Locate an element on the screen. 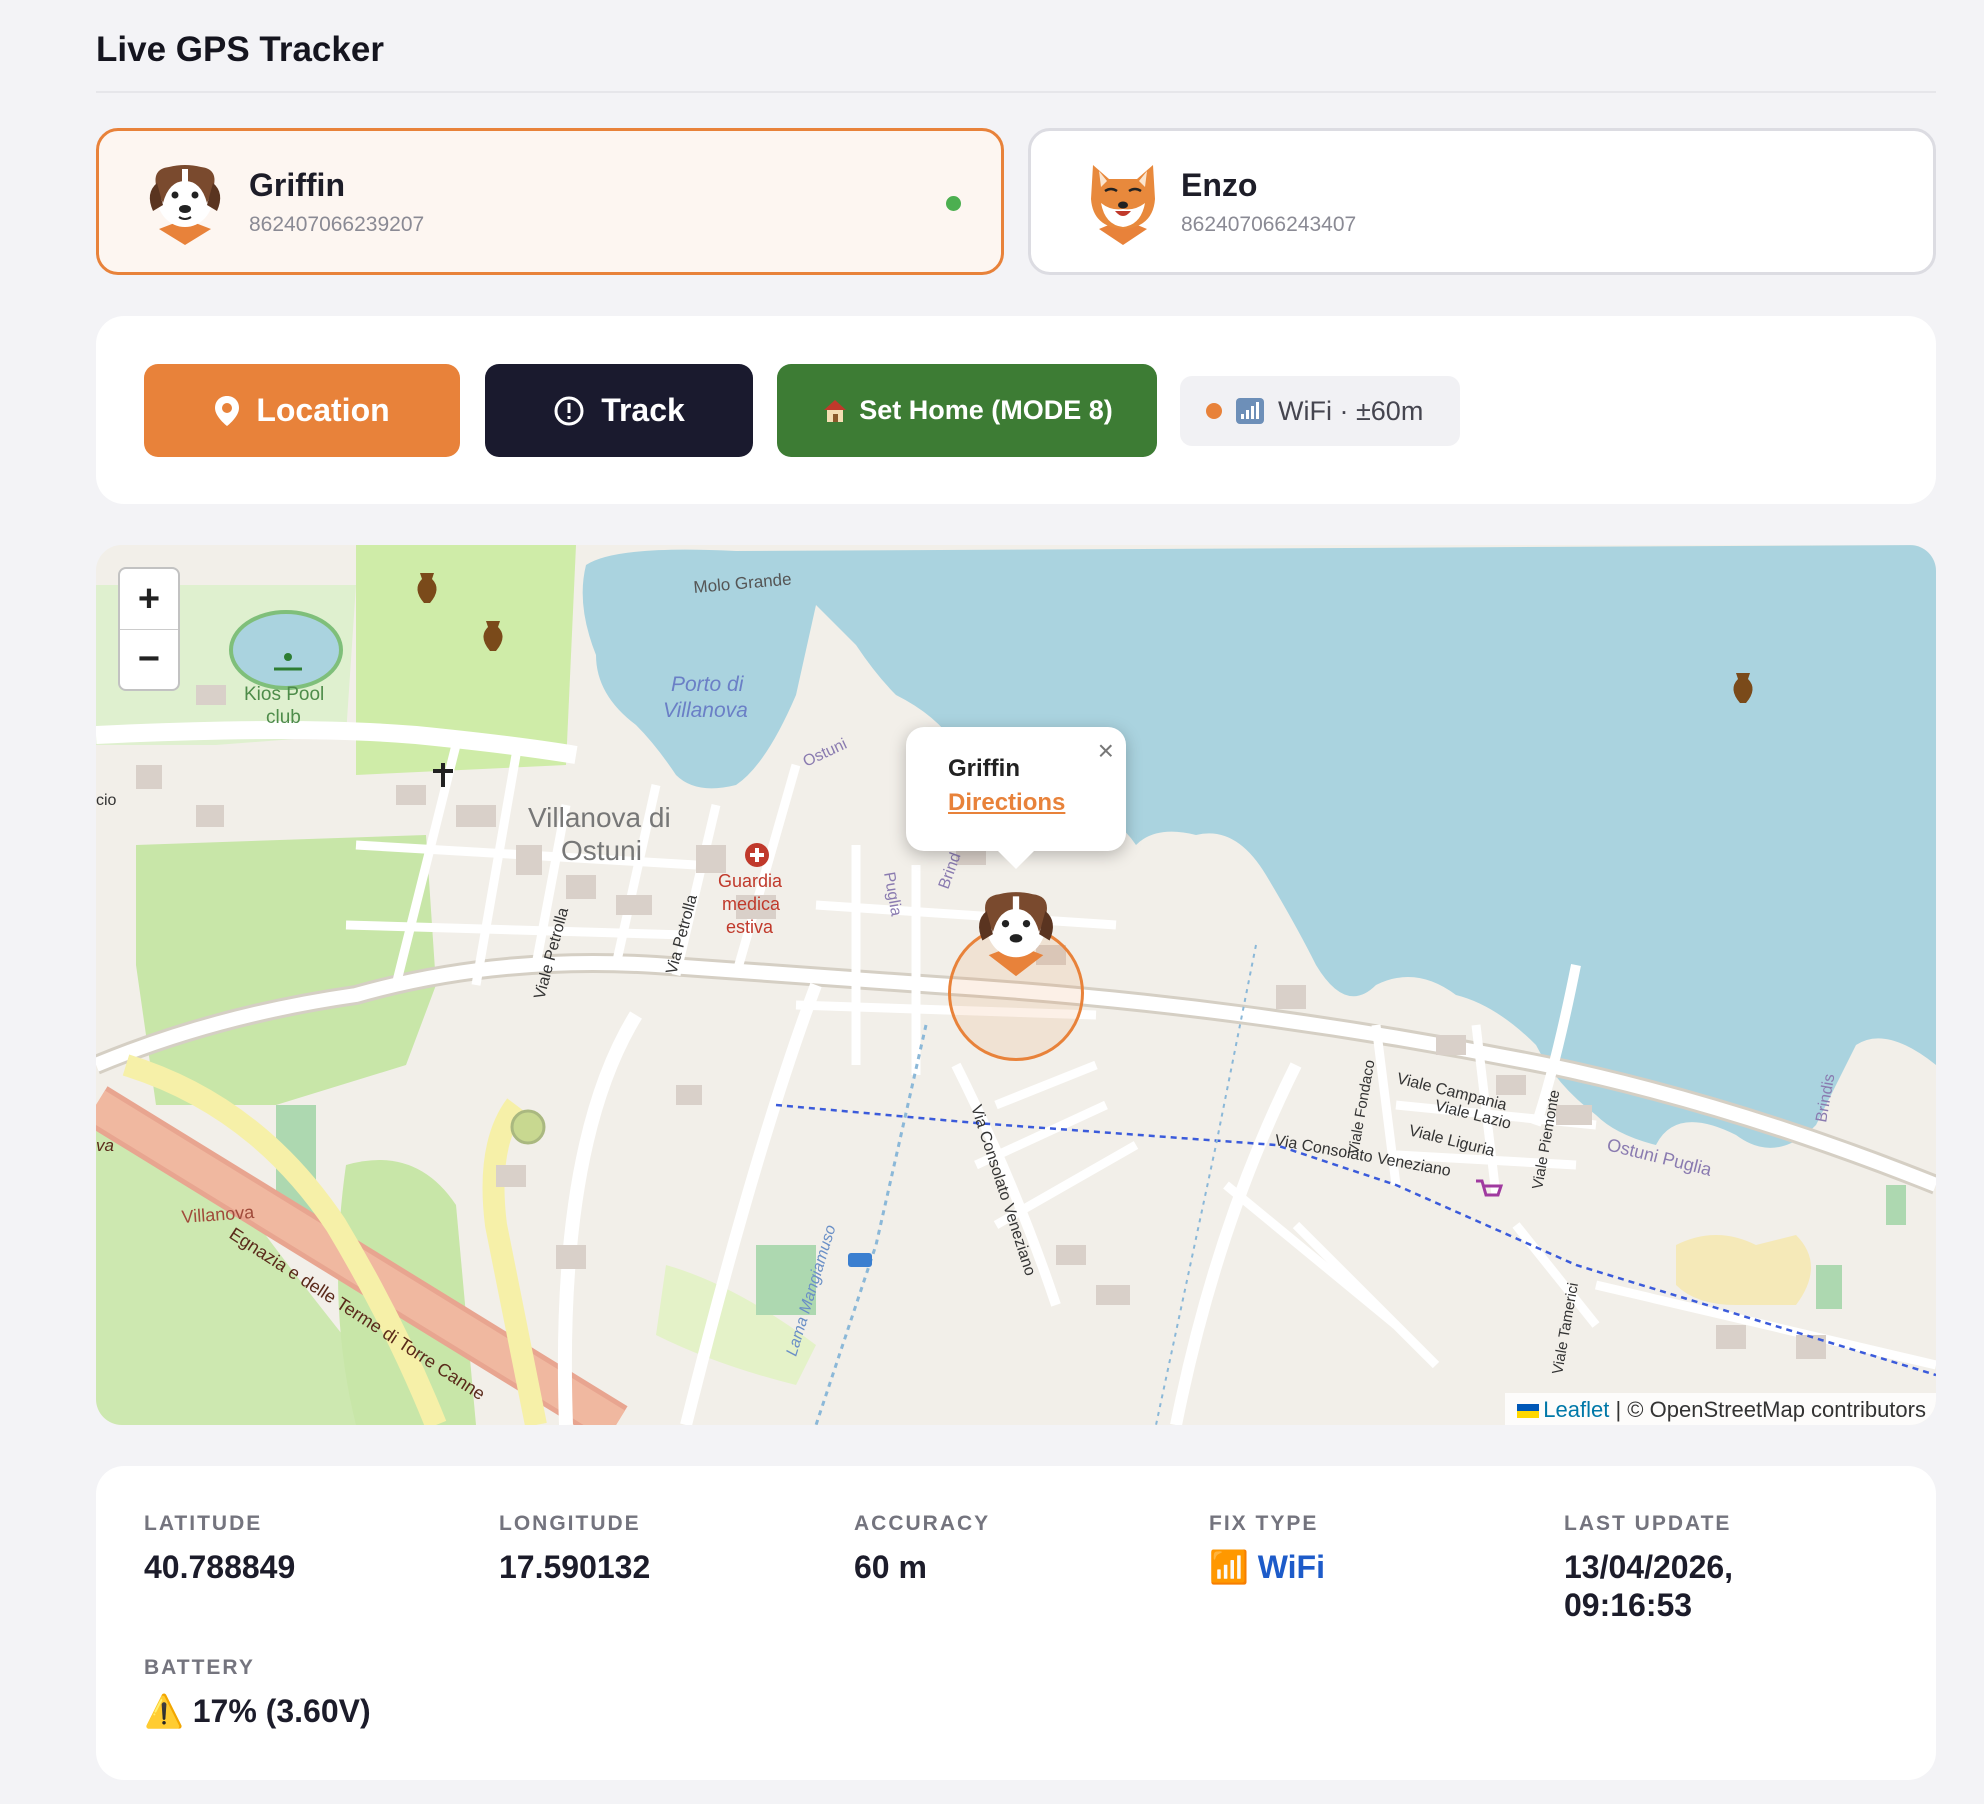 The height and width of the screenshot is (1804, 1984). attribution-text: | © OpenStreetMap contributors is located at coordinates (1767, 1409).